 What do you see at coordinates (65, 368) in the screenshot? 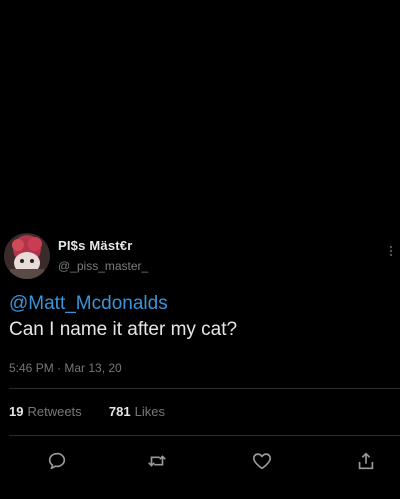
I see `tweet-timestamp: 5:46 PM · Mar 13, 20` at bounding box center [65, 368].